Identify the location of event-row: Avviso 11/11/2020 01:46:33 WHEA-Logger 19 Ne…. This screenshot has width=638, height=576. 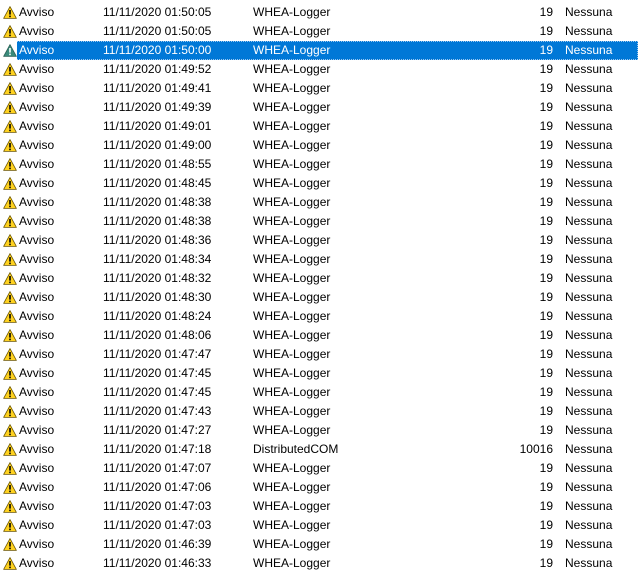
(319, 563).